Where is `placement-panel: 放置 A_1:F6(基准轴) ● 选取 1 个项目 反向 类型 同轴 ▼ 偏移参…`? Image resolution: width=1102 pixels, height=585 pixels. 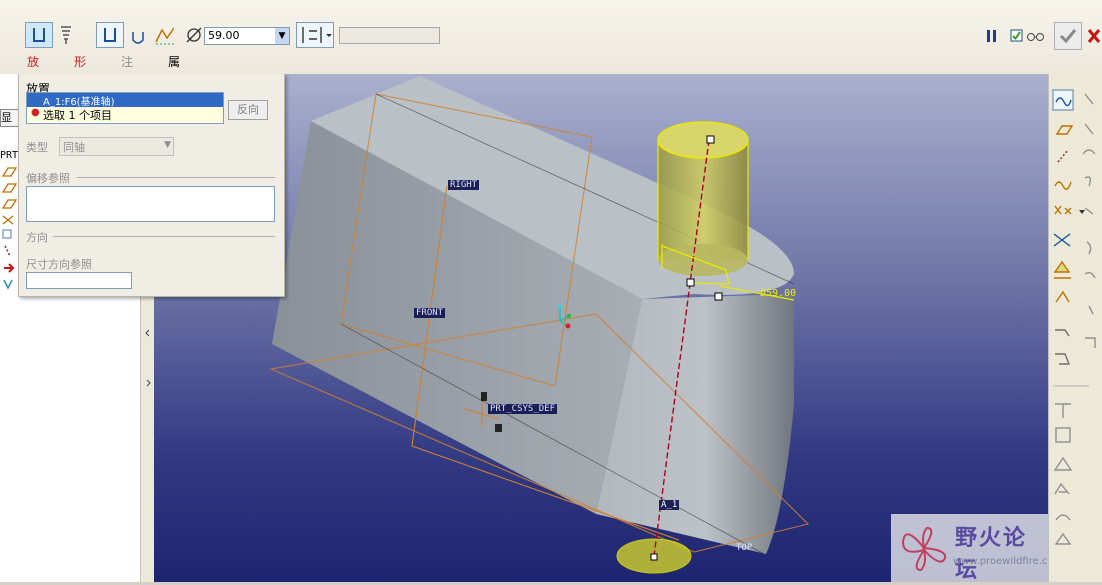
placement-panel: 放置 A_1:F6(基准轴) ● 选取 1 个项目 反向 类型 同轴 ▼ 偏移参… is located at coordinates (151, 185).